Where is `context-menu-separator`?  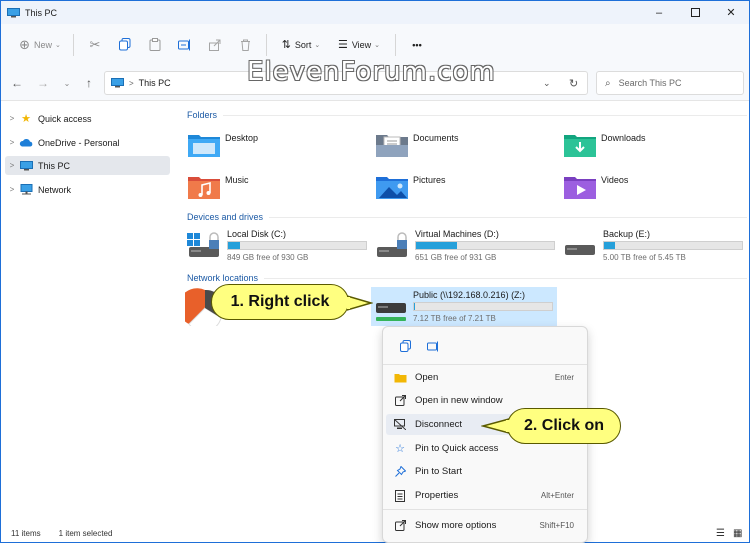 context-menu-separator is located at coordinates (485, 509).